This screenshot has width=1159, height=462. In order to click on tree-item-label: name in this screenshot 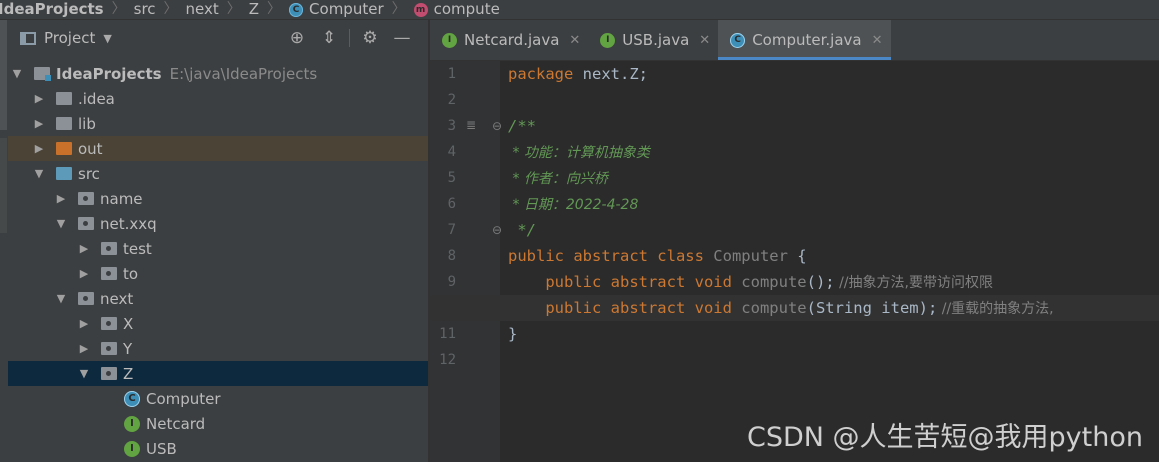, I will do `click(121, 198)`.